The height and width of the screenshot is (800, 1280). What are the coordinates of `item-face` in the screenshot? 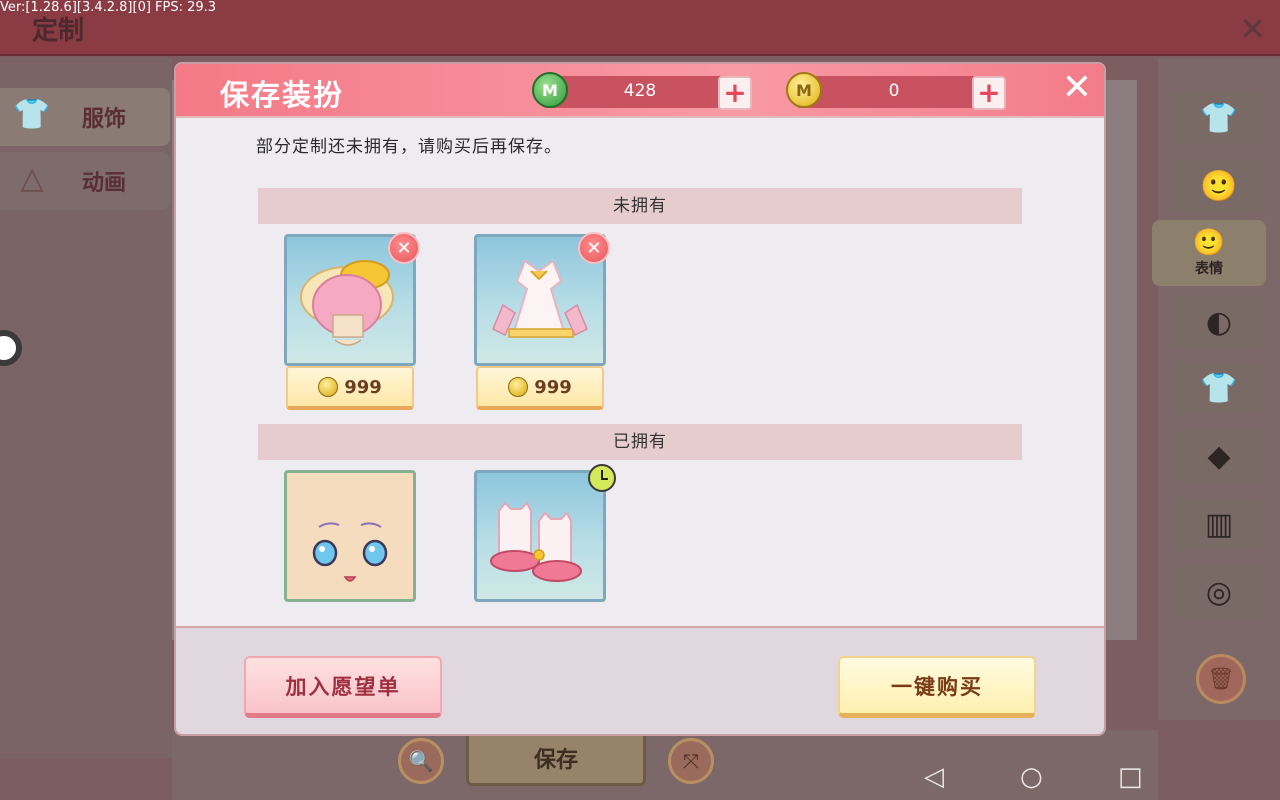 It's located at (350, 536).